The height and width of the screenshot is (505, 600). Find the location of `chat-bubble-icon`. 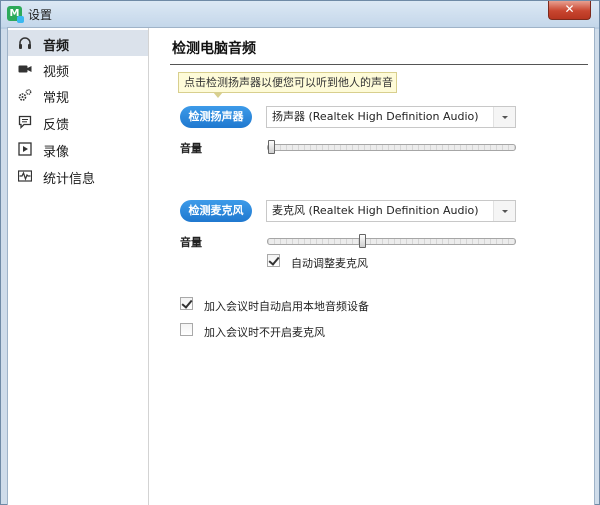

chat-bubble-icon is located at coordinates (25, 122).